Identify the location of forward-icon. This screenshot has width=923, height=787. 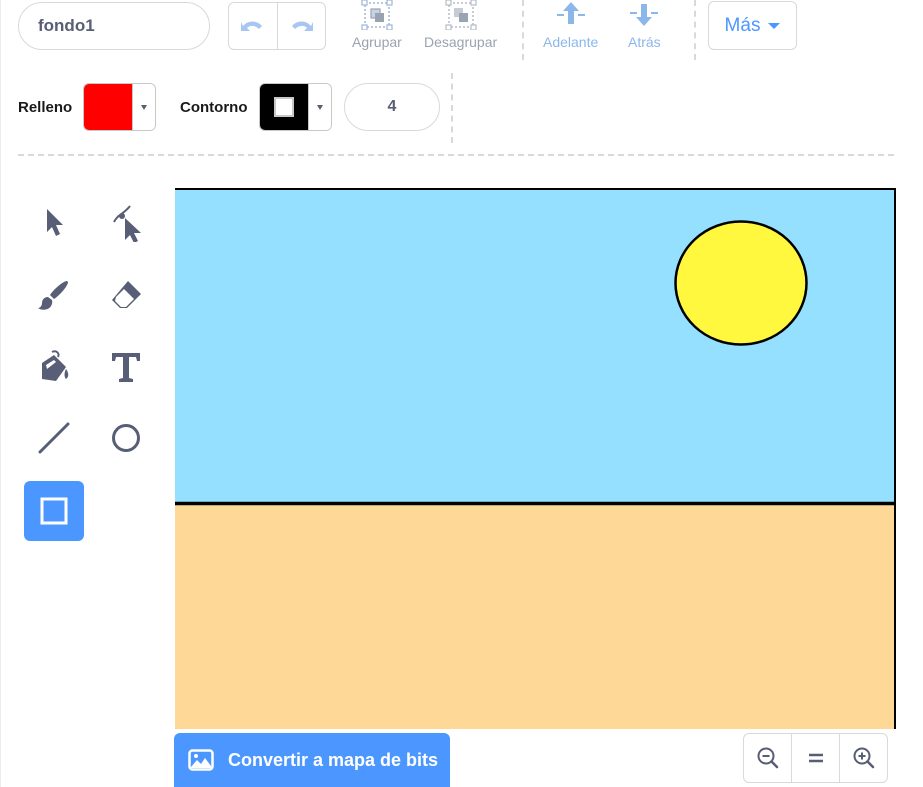
(570, 13).